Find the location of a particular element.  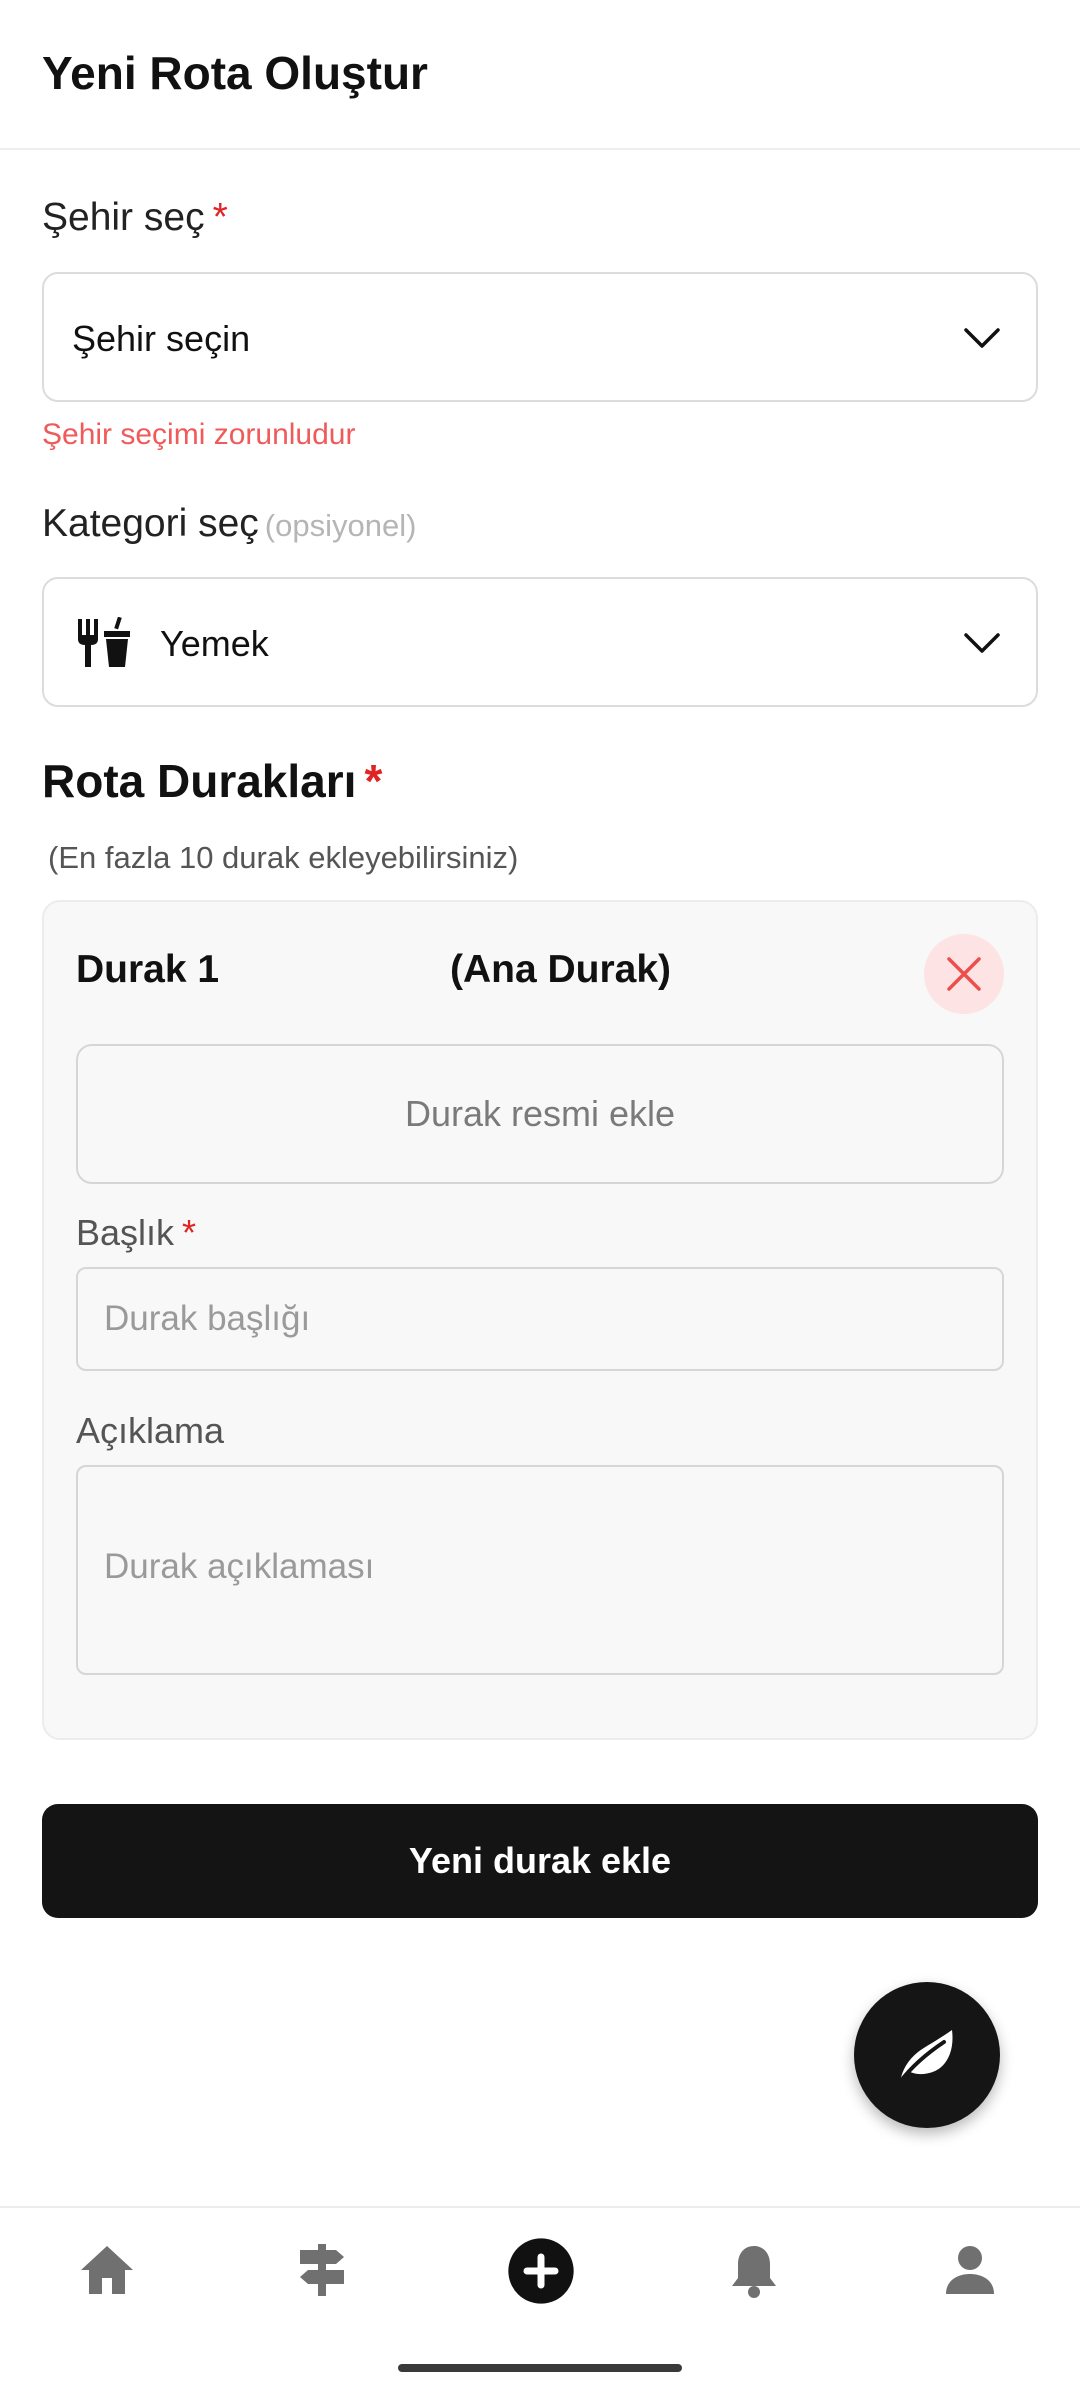

nav-profile is located at coordinates (970, 2268).